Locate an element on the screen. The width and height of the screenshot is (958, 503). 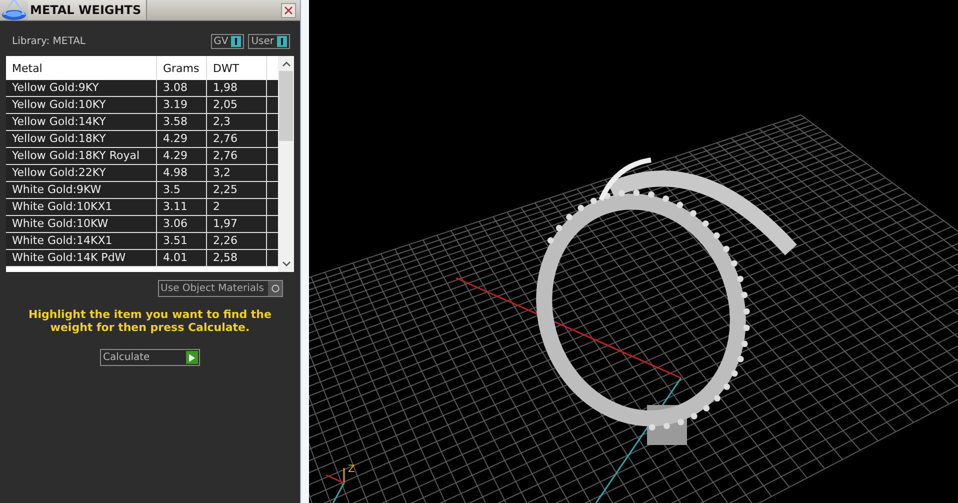
table-cell: 3.06 is located at coordinates (182, 224).